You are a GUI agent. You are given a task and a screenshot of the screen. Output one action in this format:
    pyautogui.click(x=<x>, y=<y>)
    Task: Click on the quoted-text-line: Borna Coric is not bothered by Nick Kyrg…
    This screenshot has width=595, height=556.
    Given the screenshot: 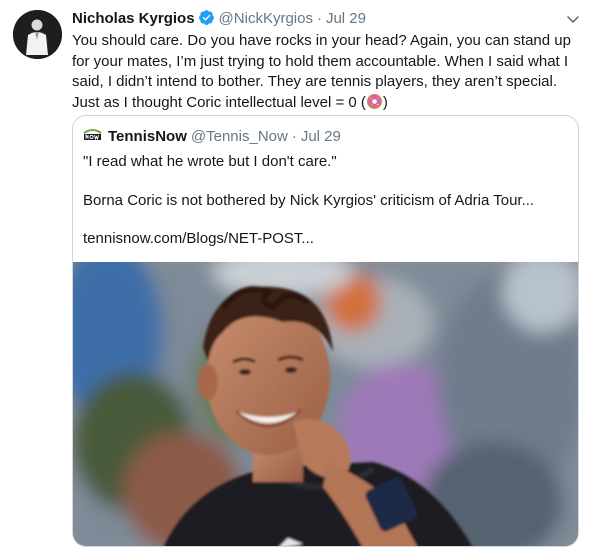 What is the action you would take?
    pyautogui.click(x=309, y=200)
    